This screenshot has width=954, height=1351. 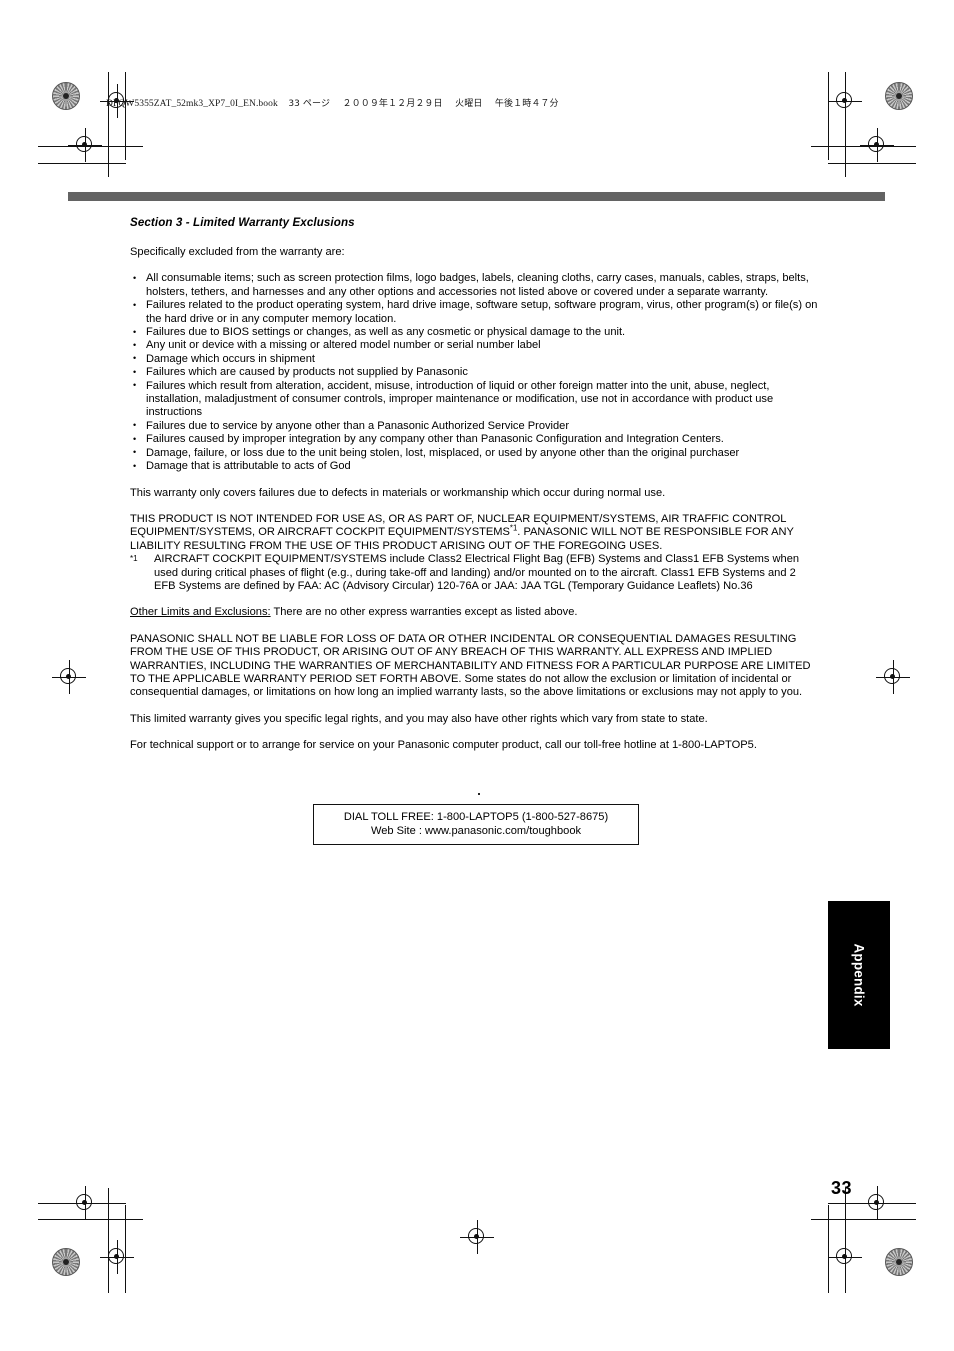 I want to click on crop-mark-top-left-h2, so click(x=82, y=164).